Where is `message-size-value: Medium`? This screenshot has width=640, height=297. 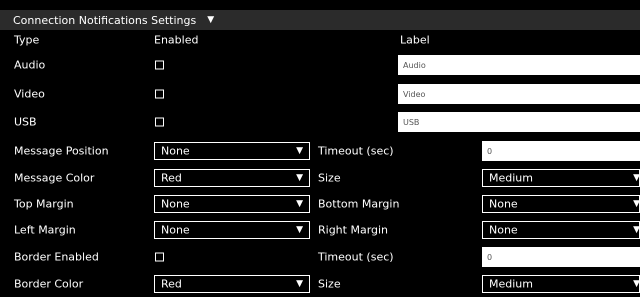 message-size-value: Medium is located at coordinates (511, 178).